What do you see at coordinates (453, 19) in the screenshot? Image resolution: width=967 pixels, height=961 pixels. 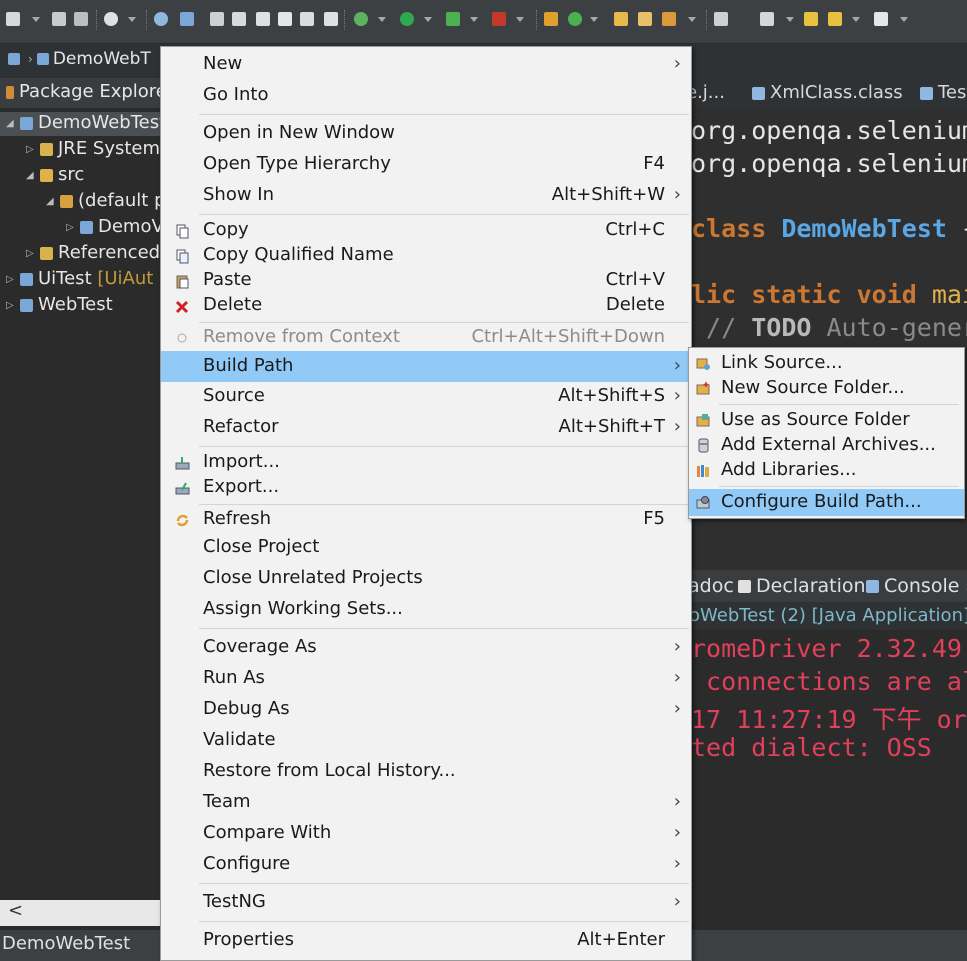 I see `coverage-icon` at bounding box center [453, 19].